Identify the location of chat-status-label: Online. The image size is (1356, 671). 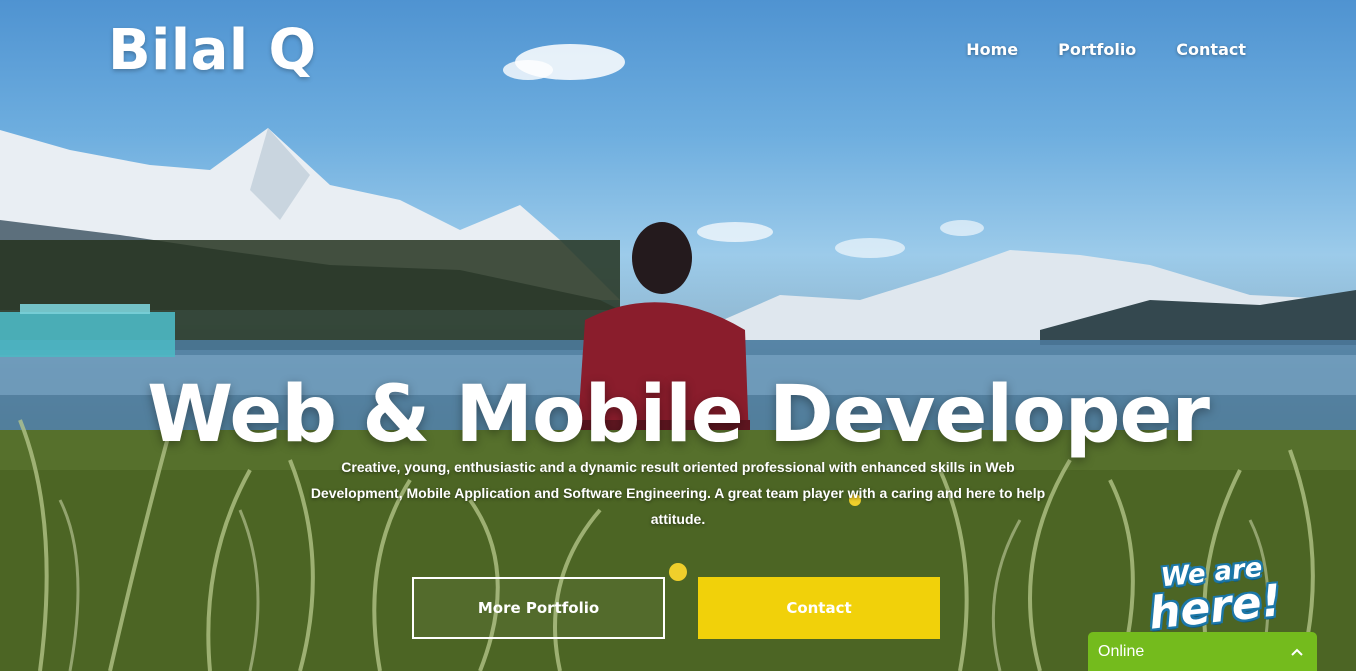
(1121, 651).